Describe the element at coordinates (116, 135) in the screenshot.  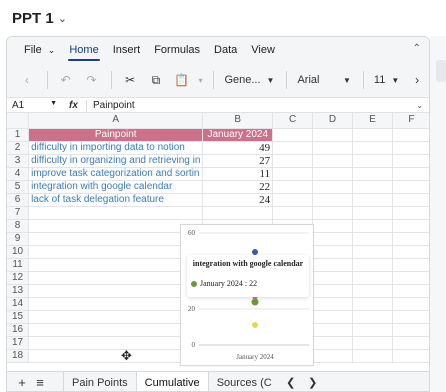
I see `cell-a1: Painpoint` at that location.